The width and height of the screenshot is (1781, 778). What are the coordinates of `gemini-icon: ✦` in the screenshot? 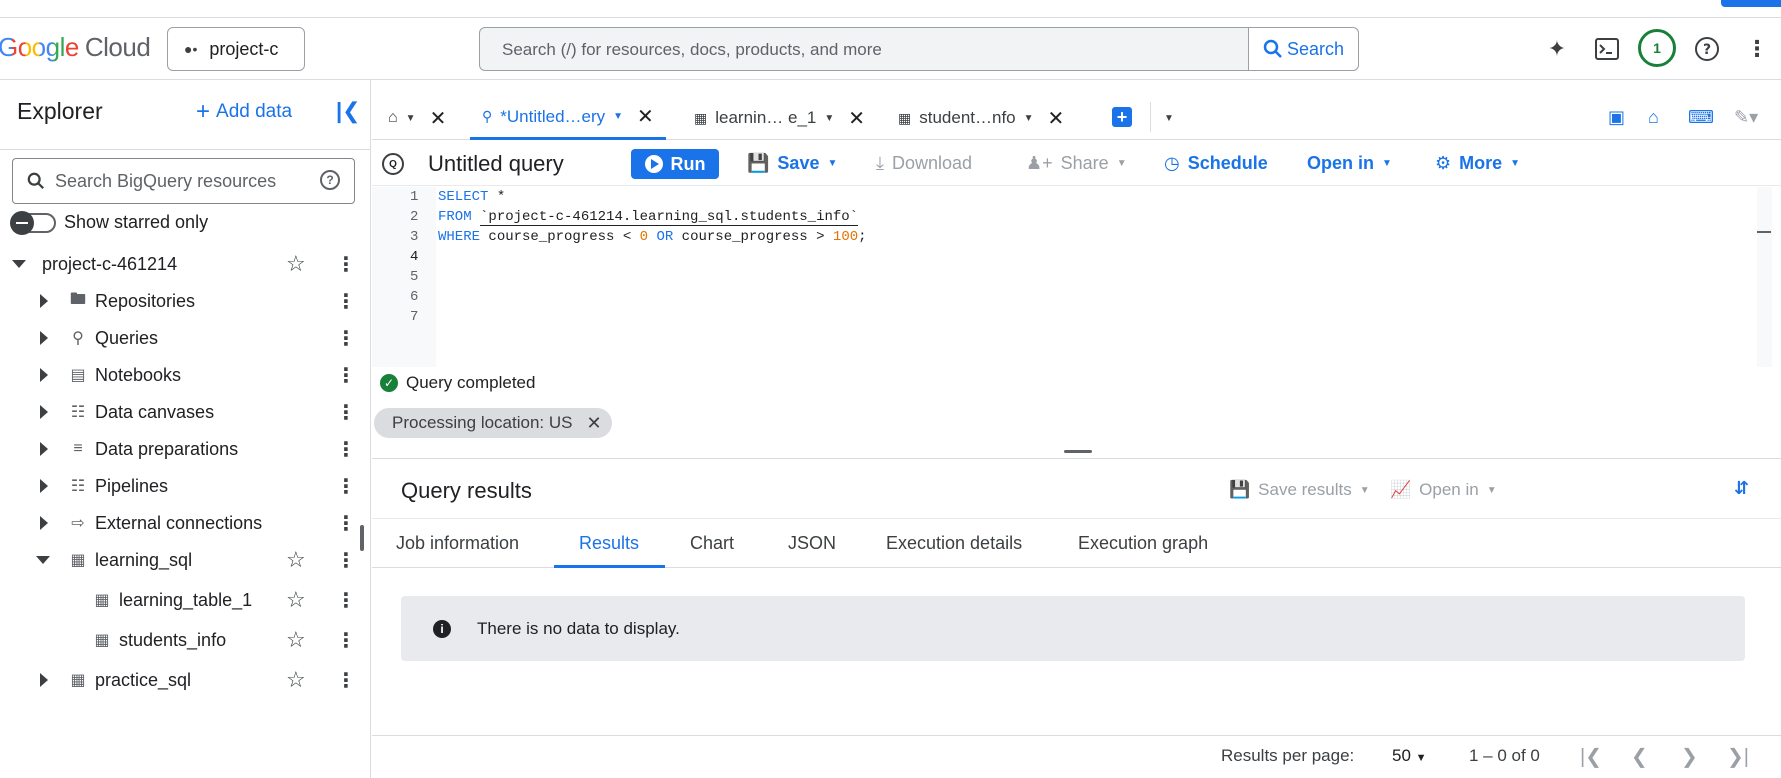 It's located at (1557, 49).